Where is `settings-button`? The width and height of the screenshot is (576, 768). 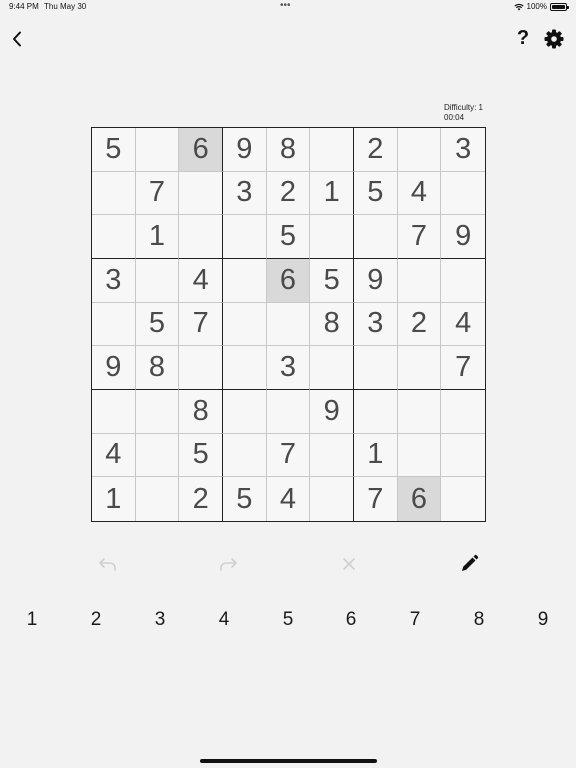 settings-button is located at coordinates (554, 39).